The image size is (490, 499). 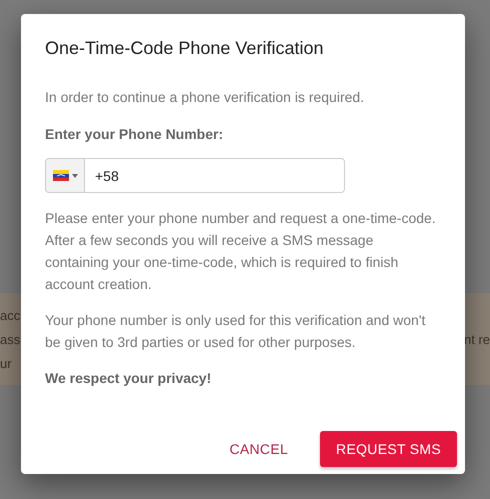 What do you see at coordinates (205, 97) in the screenshot?
I see `intro-text: In order to continue a phone verification is required.` at bounding box center [205, 97].